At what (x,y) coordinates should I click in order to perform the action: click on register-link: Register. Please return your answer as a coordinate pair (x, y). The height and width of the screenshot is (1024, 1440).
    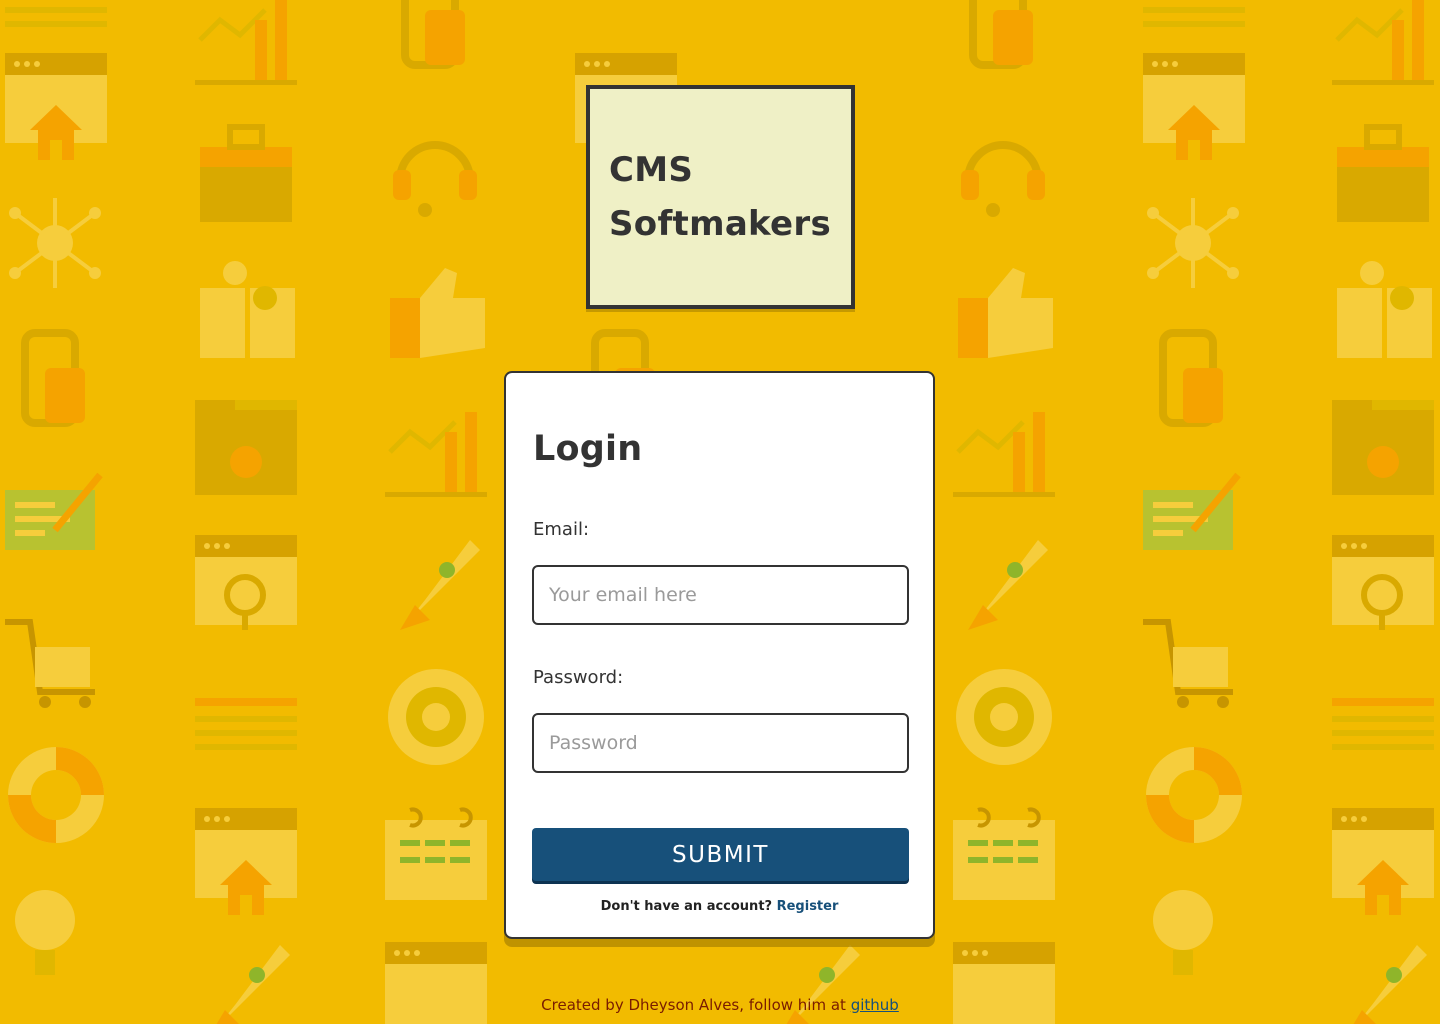
    Looking at the image, I should click on (808, 906).